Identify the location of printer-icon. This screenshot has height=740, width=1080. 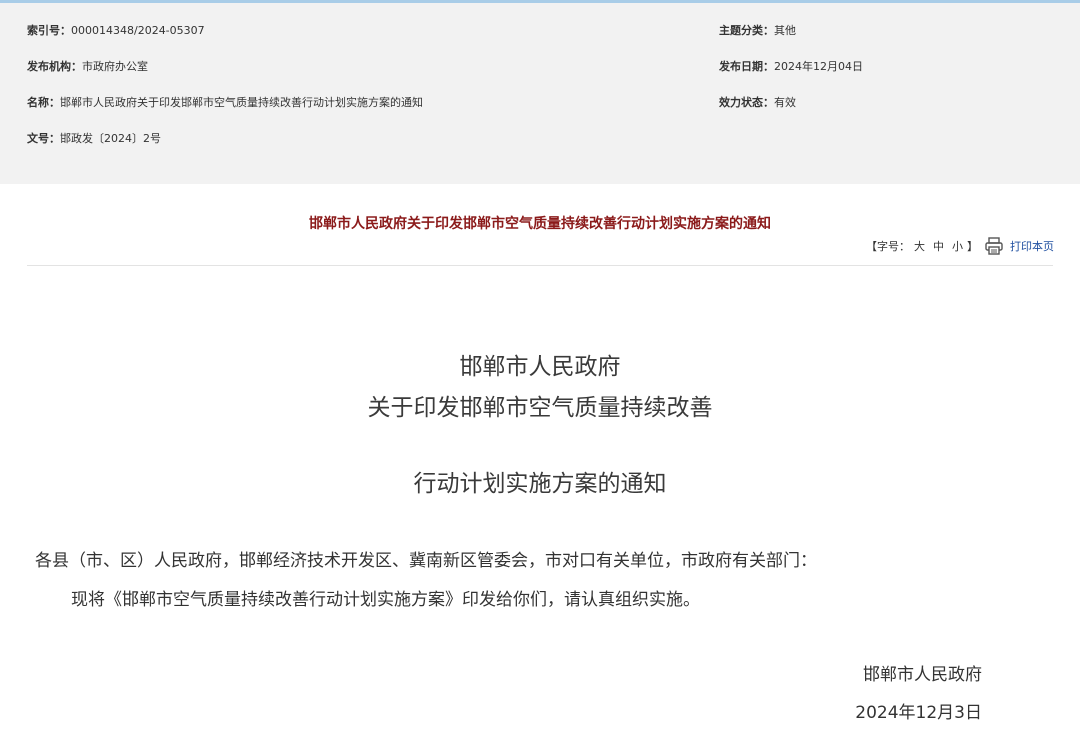
(994, 246).